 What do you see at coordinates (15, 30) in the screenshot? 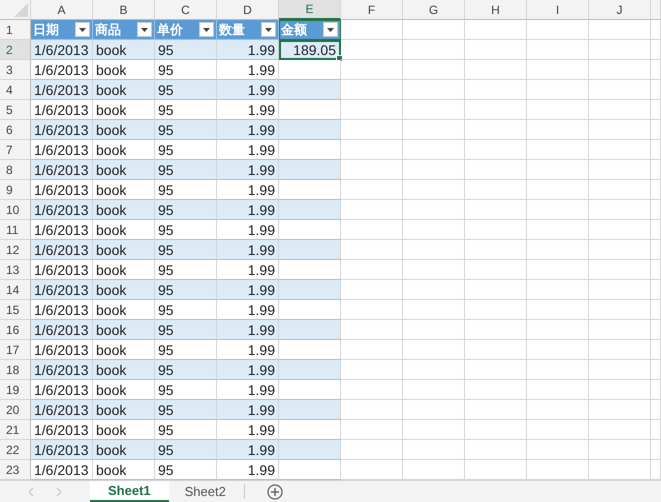
I see `row-header: 1` at bounding box center [15, 30].